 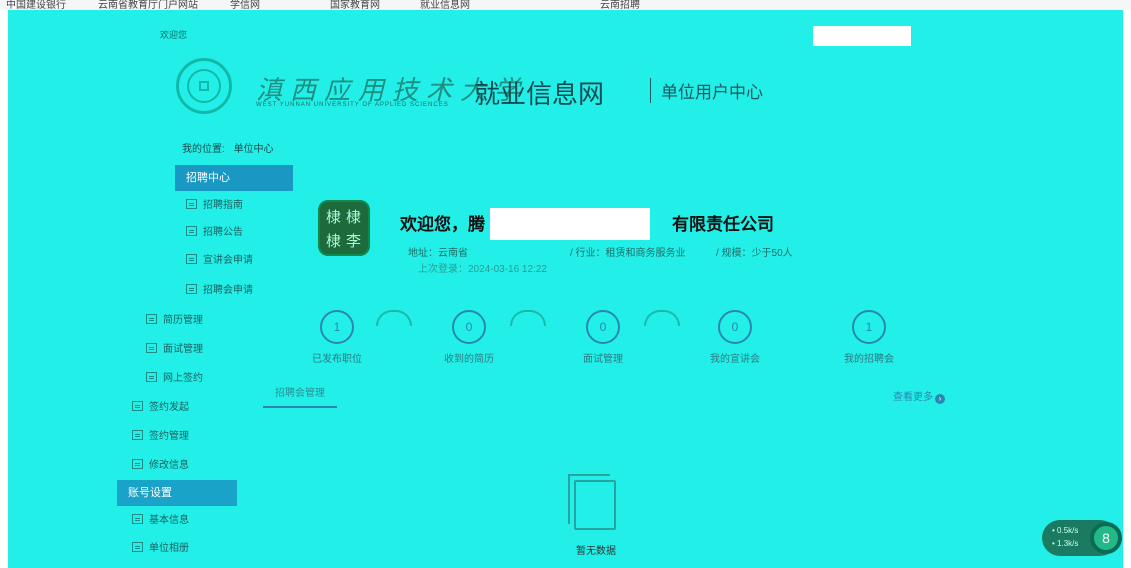 I want to click on company-address: 地址：云南省, so click(x=438, y=253).